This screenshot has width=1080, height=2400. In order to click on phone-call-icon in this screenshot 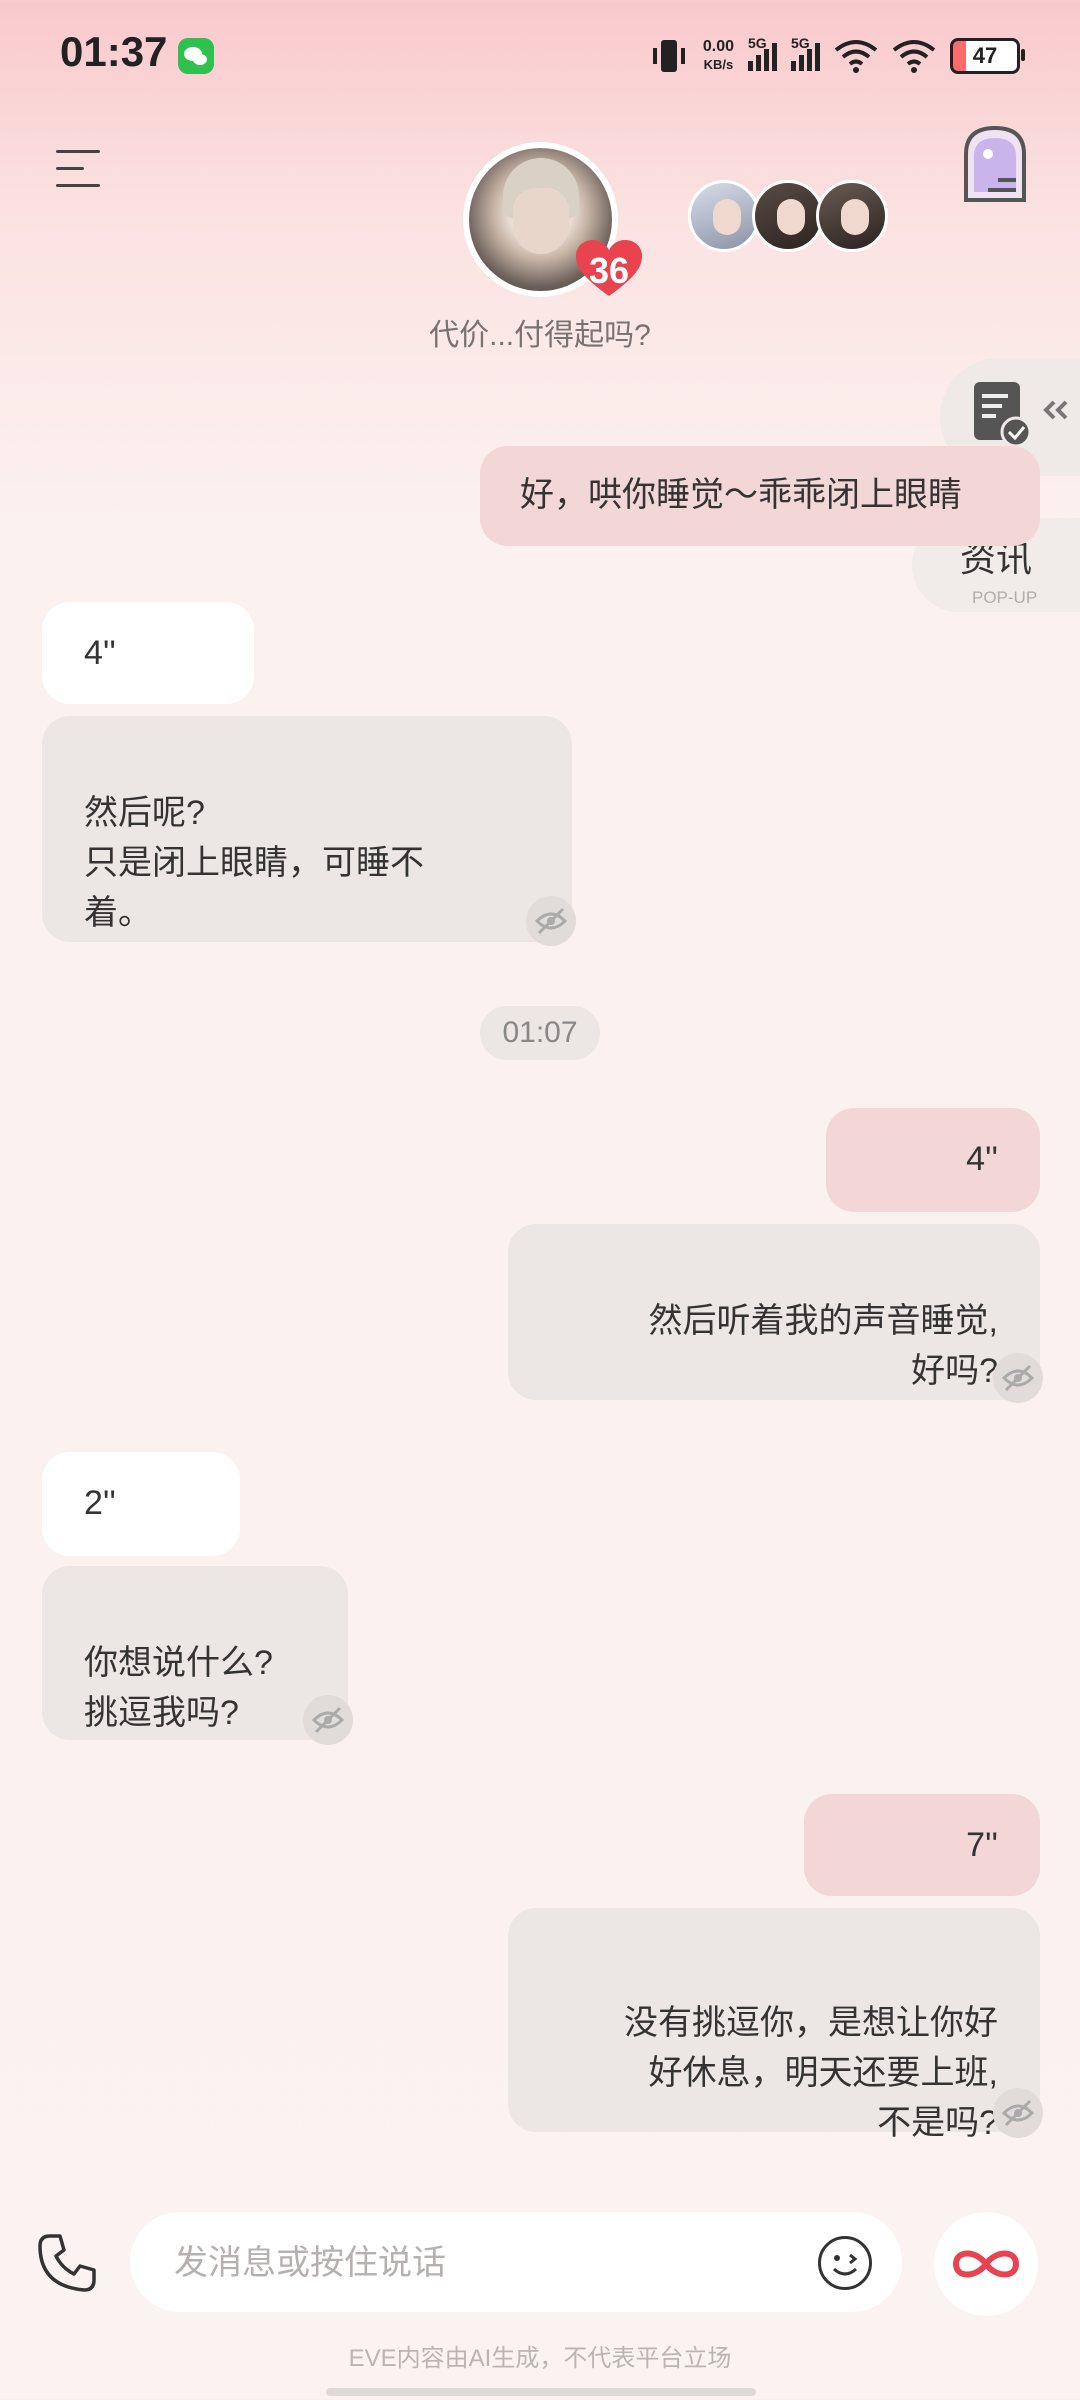, I will do `click(67, 2263)`.